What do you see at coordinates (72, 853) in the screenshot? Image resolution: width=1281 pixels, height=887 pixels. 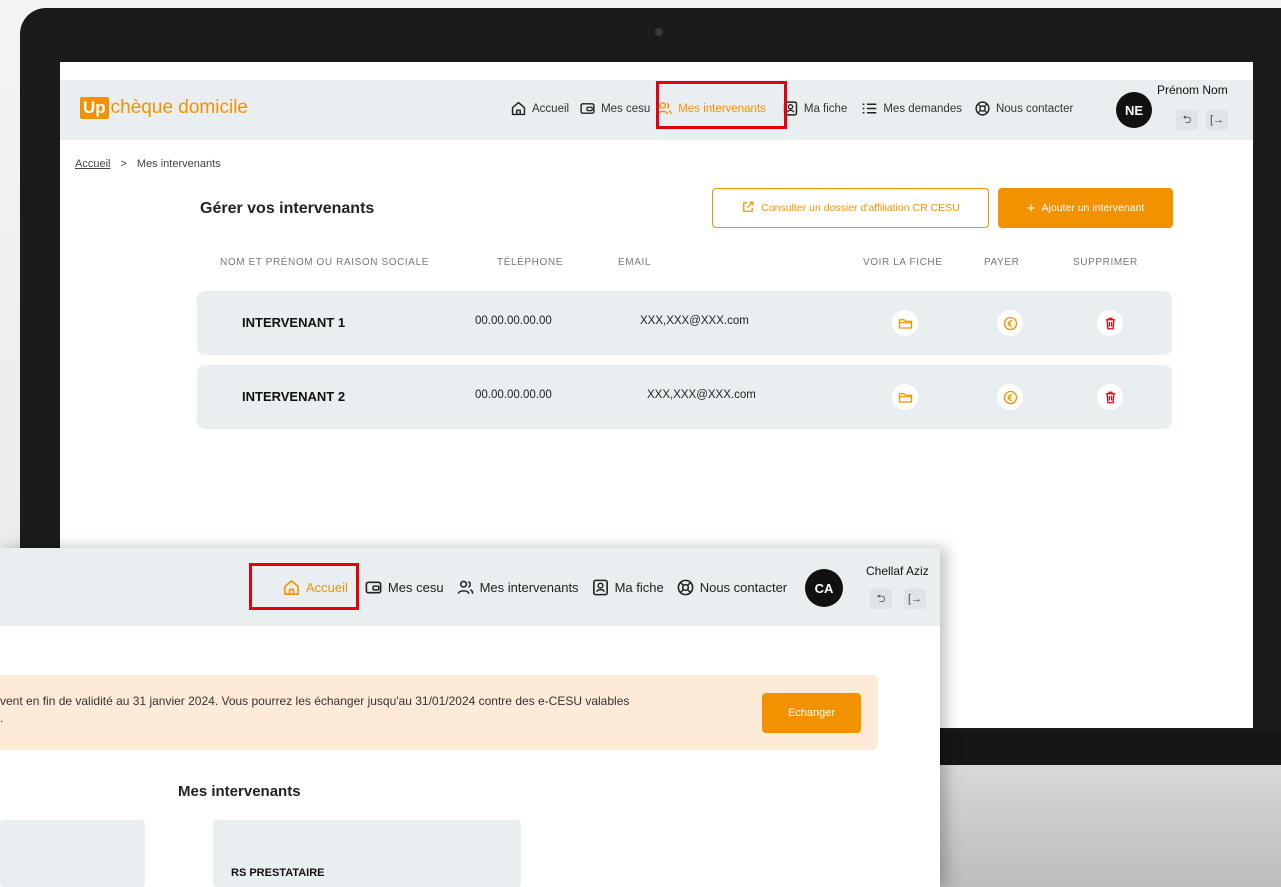 I see `intervenant-card` at bounding box center [72, 853].